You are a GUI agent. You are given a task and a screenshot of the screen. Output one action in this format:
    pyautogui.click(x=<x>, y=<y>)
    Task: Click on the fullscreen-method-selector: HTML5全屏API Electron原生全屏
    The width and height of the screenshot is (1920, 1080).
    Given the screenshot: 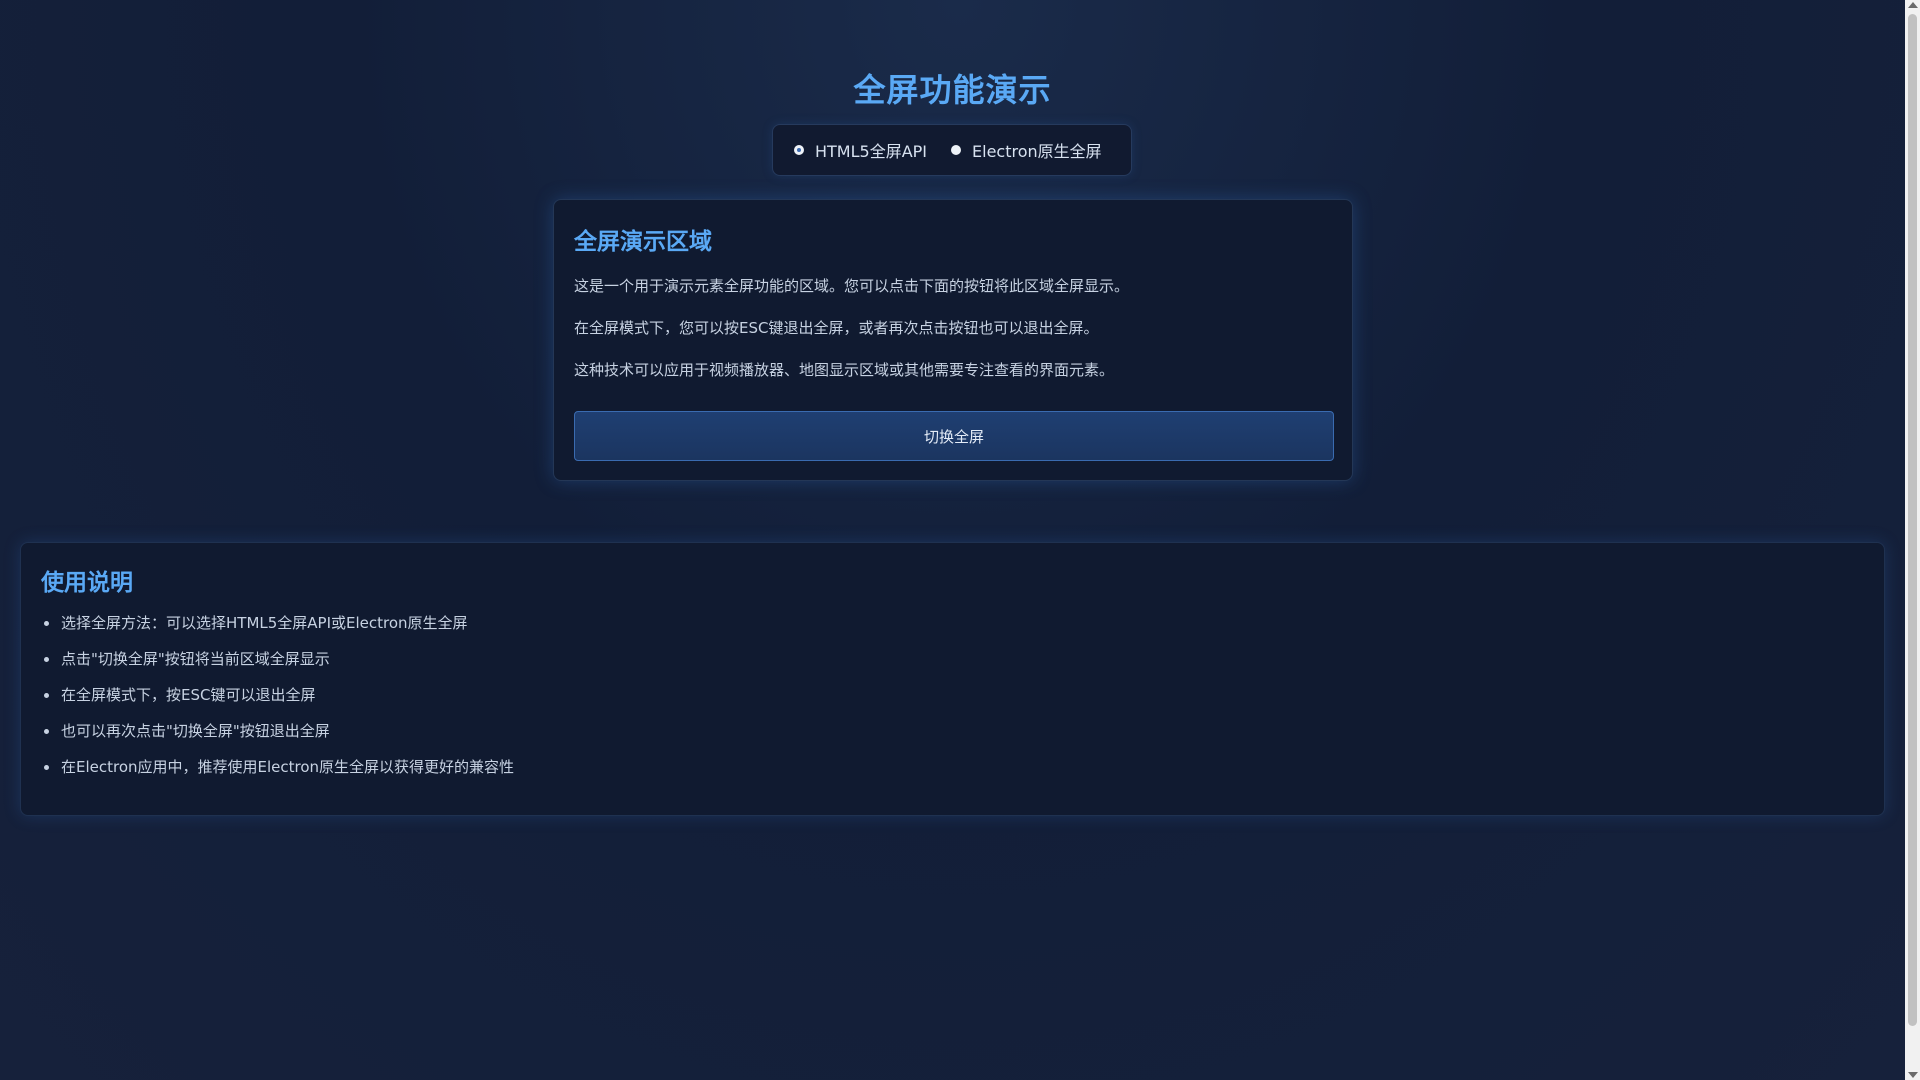 What is the action you would take?
    pyautogui.click(x=952, y=150)
    